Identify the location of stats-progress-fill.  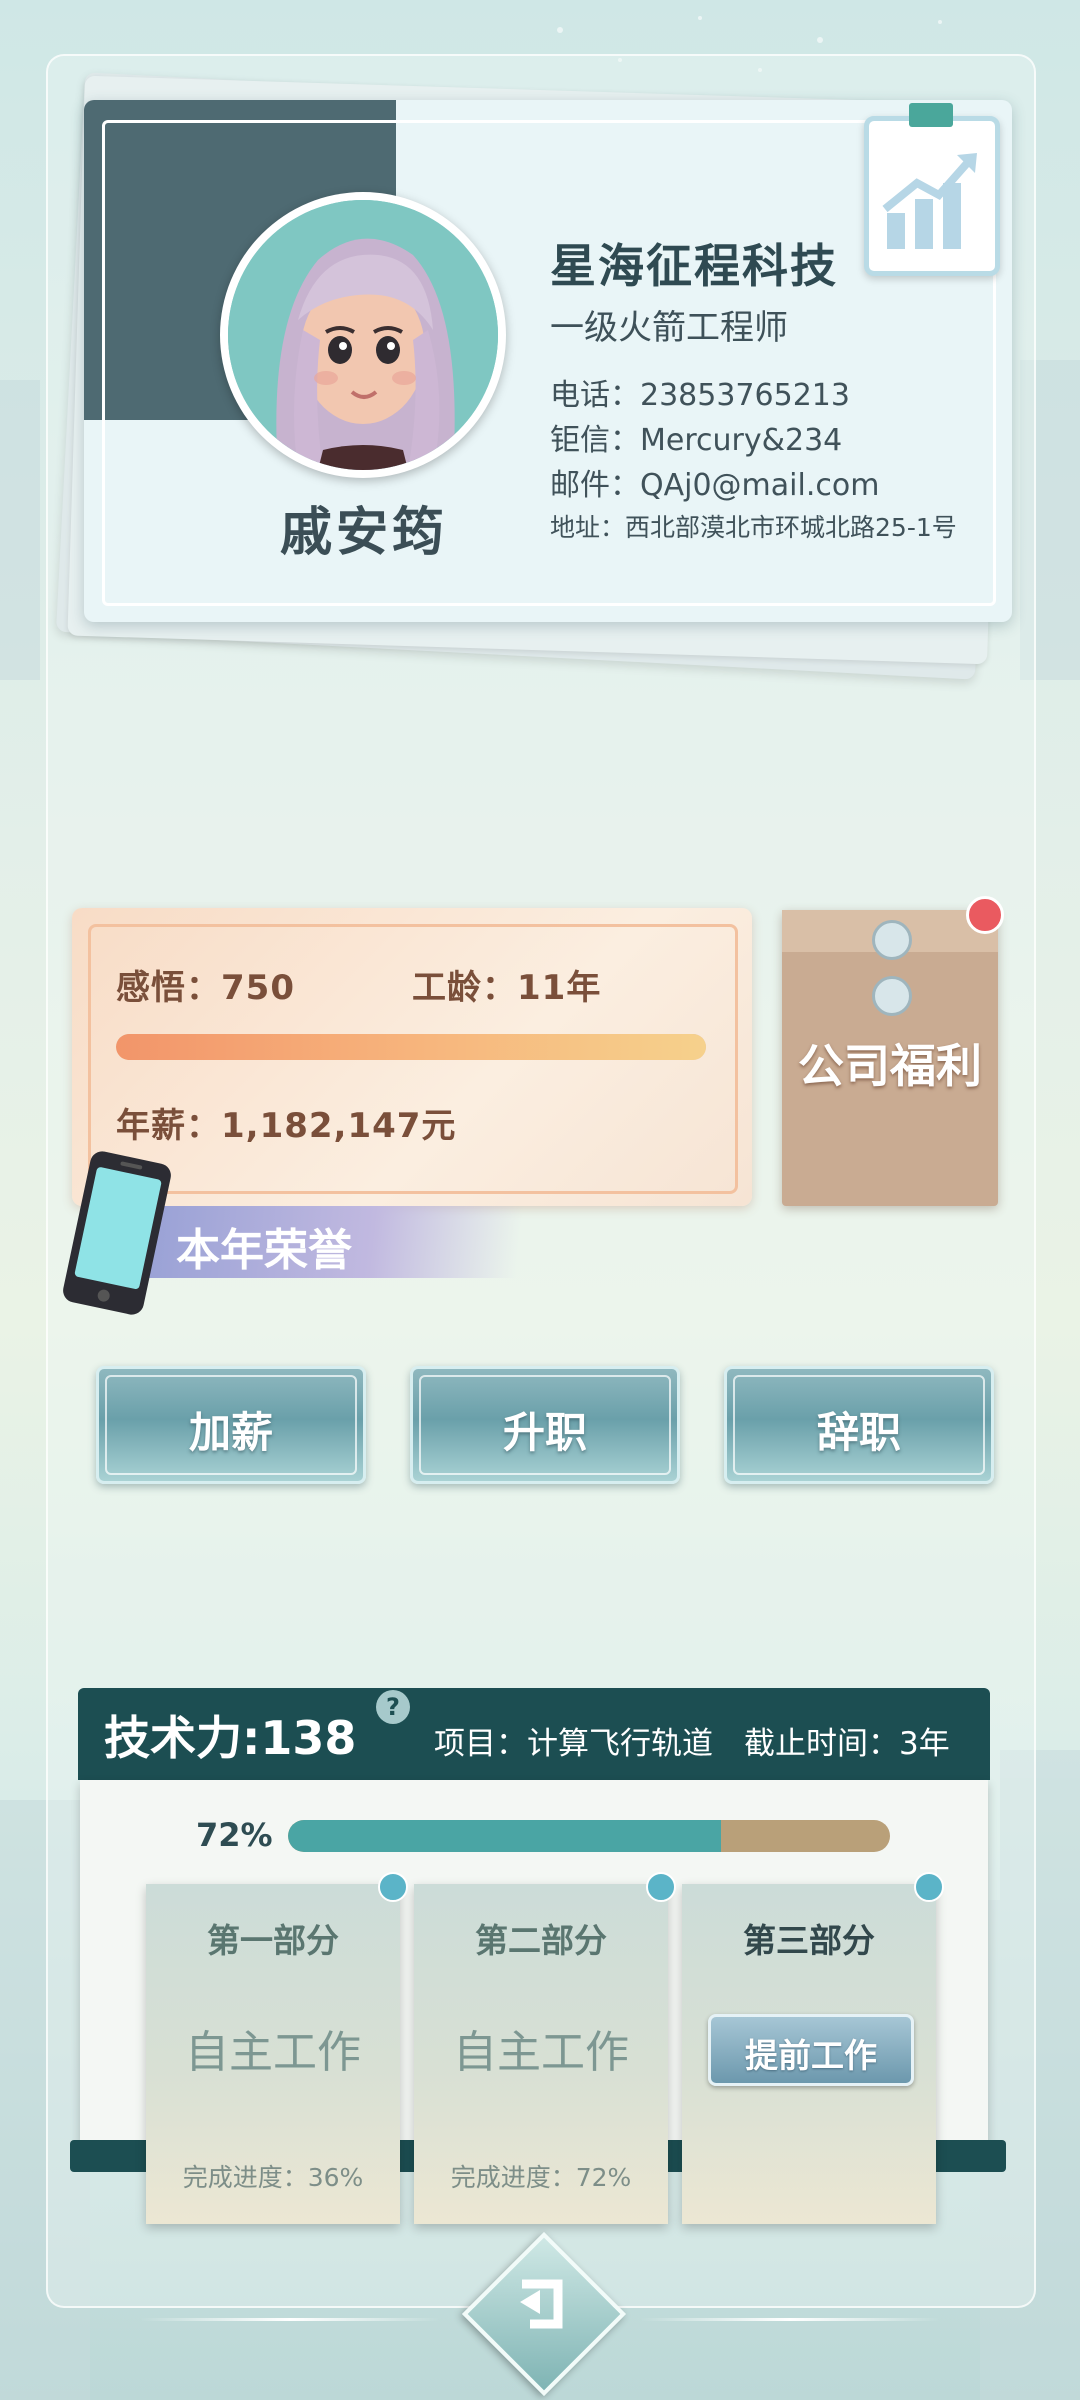
(411, 1047).